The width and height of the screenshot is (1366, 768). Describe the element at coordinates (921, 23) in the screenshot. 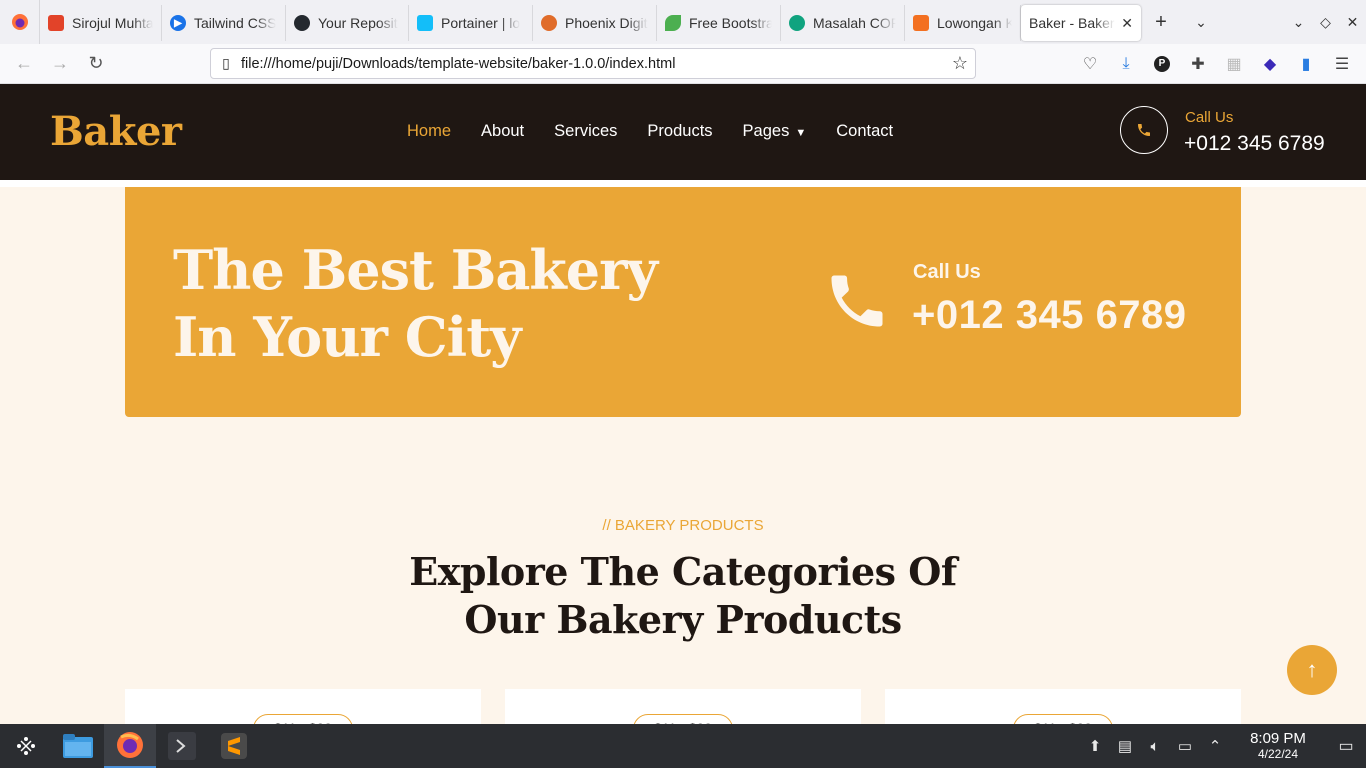

I see `document-icon` at that location.